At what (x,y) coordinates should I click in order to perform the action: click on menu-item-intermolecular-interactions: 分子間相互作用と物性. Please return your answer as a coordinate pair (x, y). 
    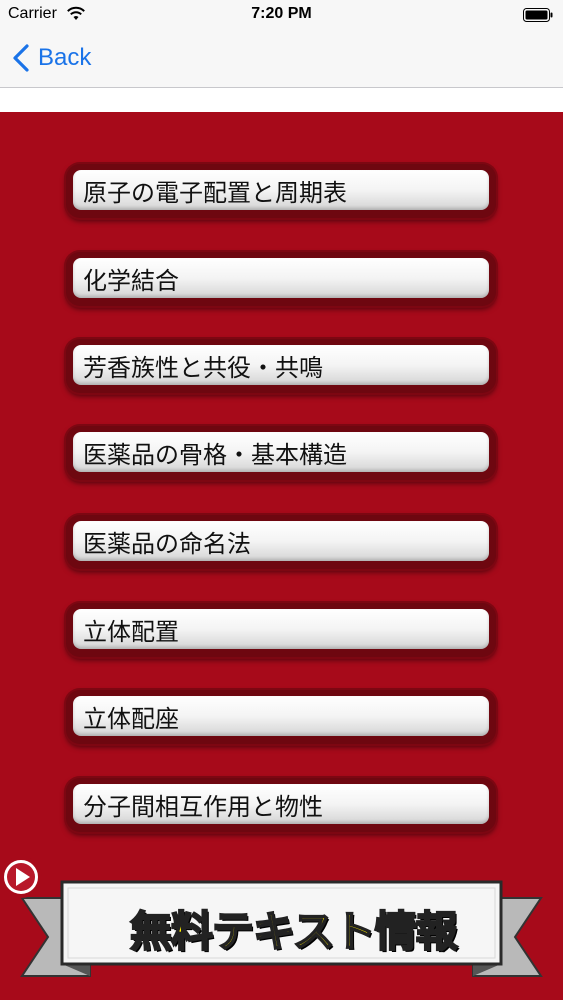
    Looking at the image, I should click on (281, 805).